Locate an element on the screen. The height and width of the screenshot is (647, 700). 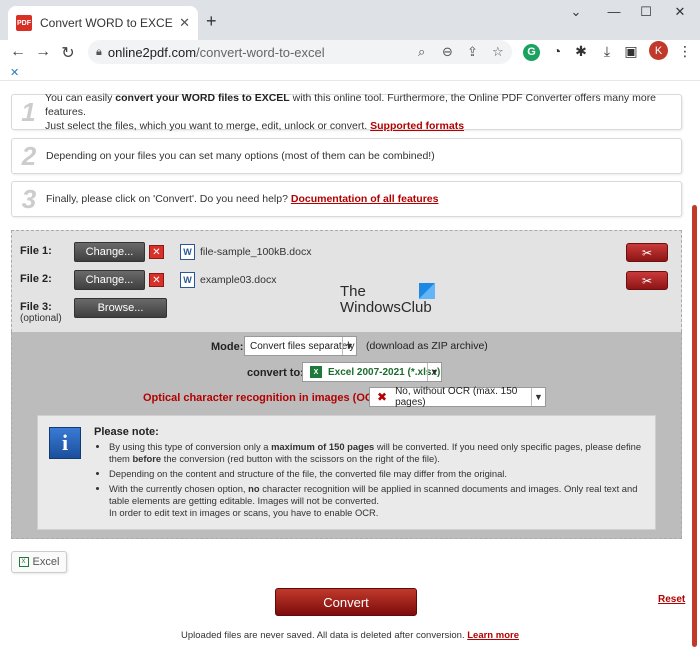
step-text-part: You can easily is located at coordinates (80, 98).